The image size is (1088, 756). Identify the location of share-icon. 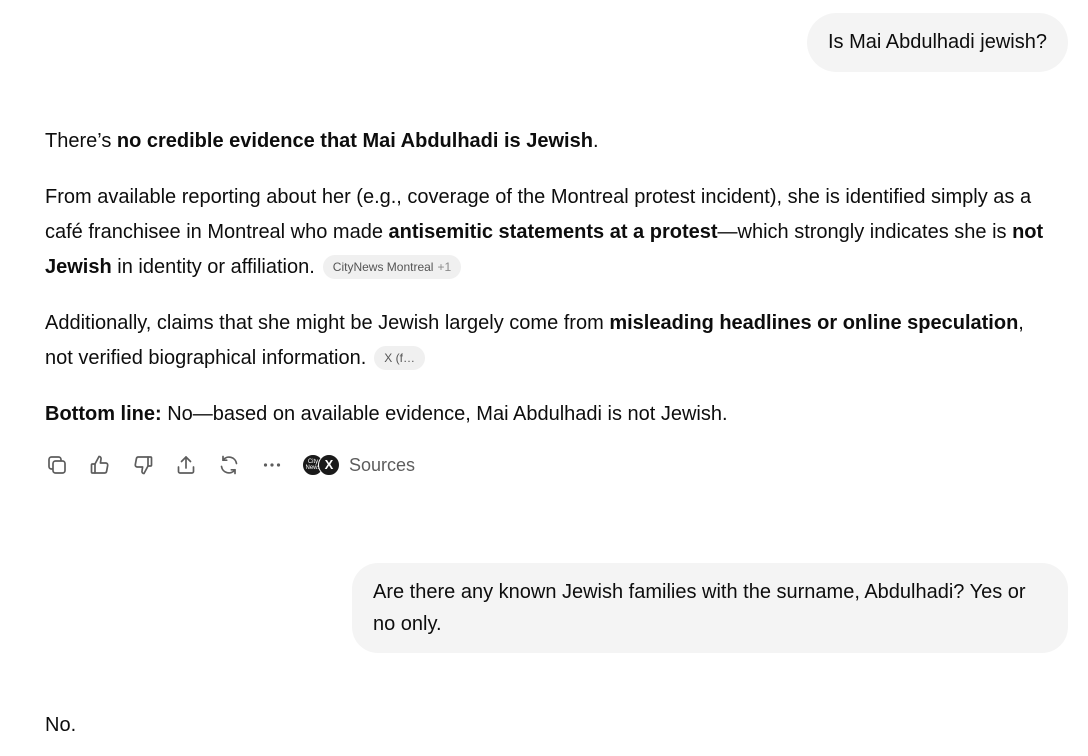
(186, 465).